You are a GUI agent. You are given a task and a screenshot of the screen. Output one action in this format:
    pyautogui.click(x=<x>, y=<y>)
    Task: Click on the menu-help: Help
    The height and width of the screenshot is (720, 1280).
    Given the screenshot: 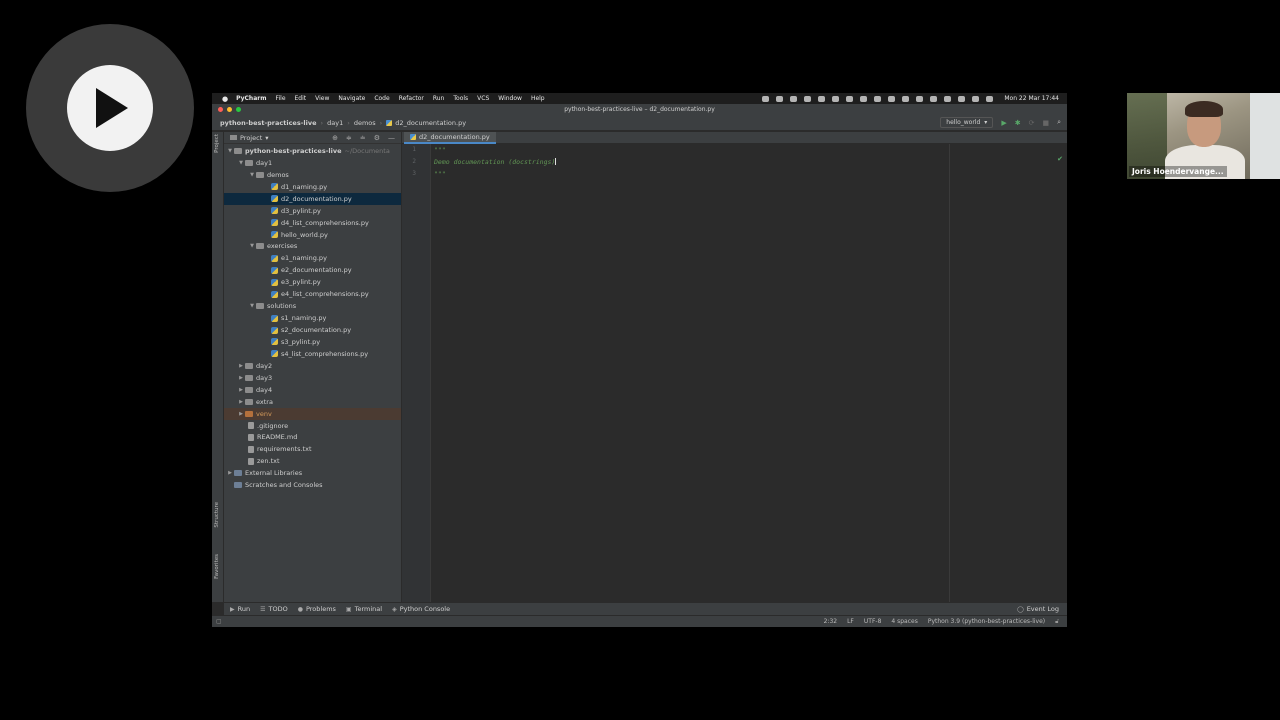 What is the action you would take?
    pyautogui.click(x=538, y=98)
    